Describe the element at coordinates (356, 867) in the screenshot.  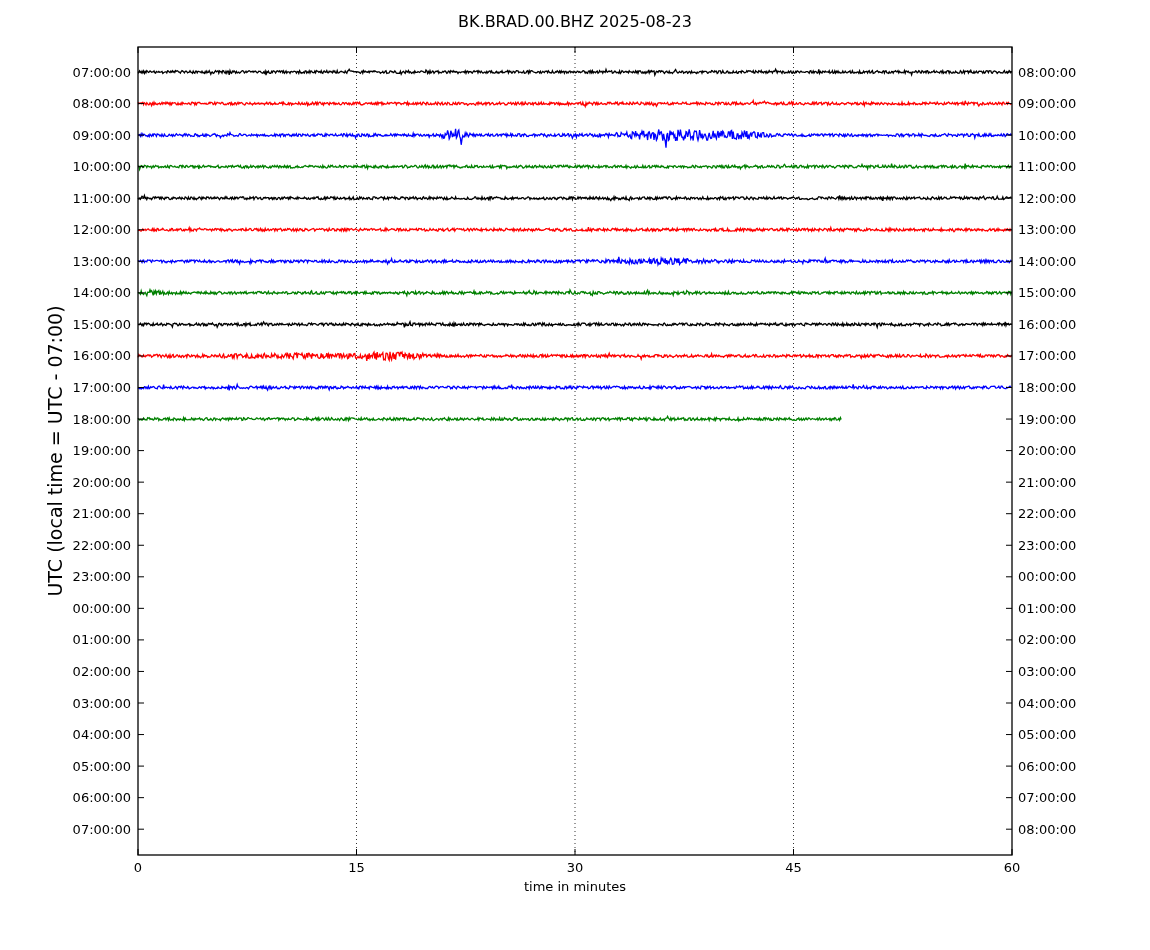
I see `tick-label: 15` at that location.